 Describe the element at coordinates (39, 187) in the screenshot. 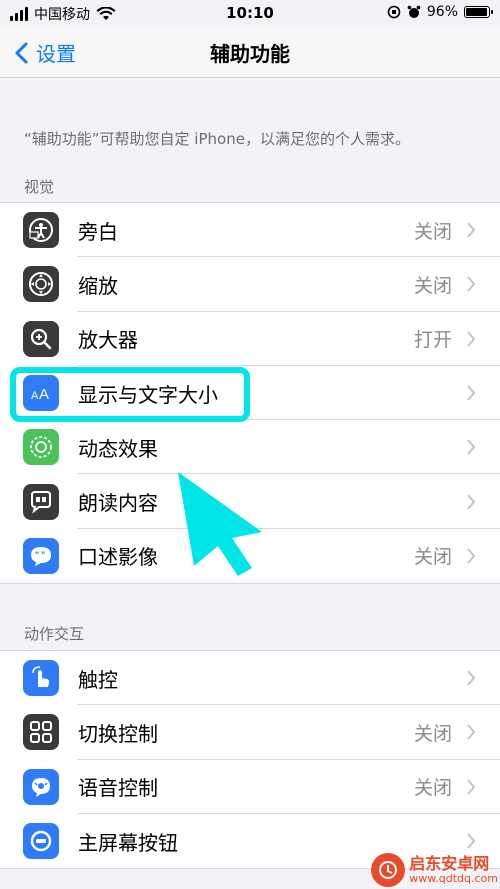

I see `section-header-vision: 视觉` at that location.